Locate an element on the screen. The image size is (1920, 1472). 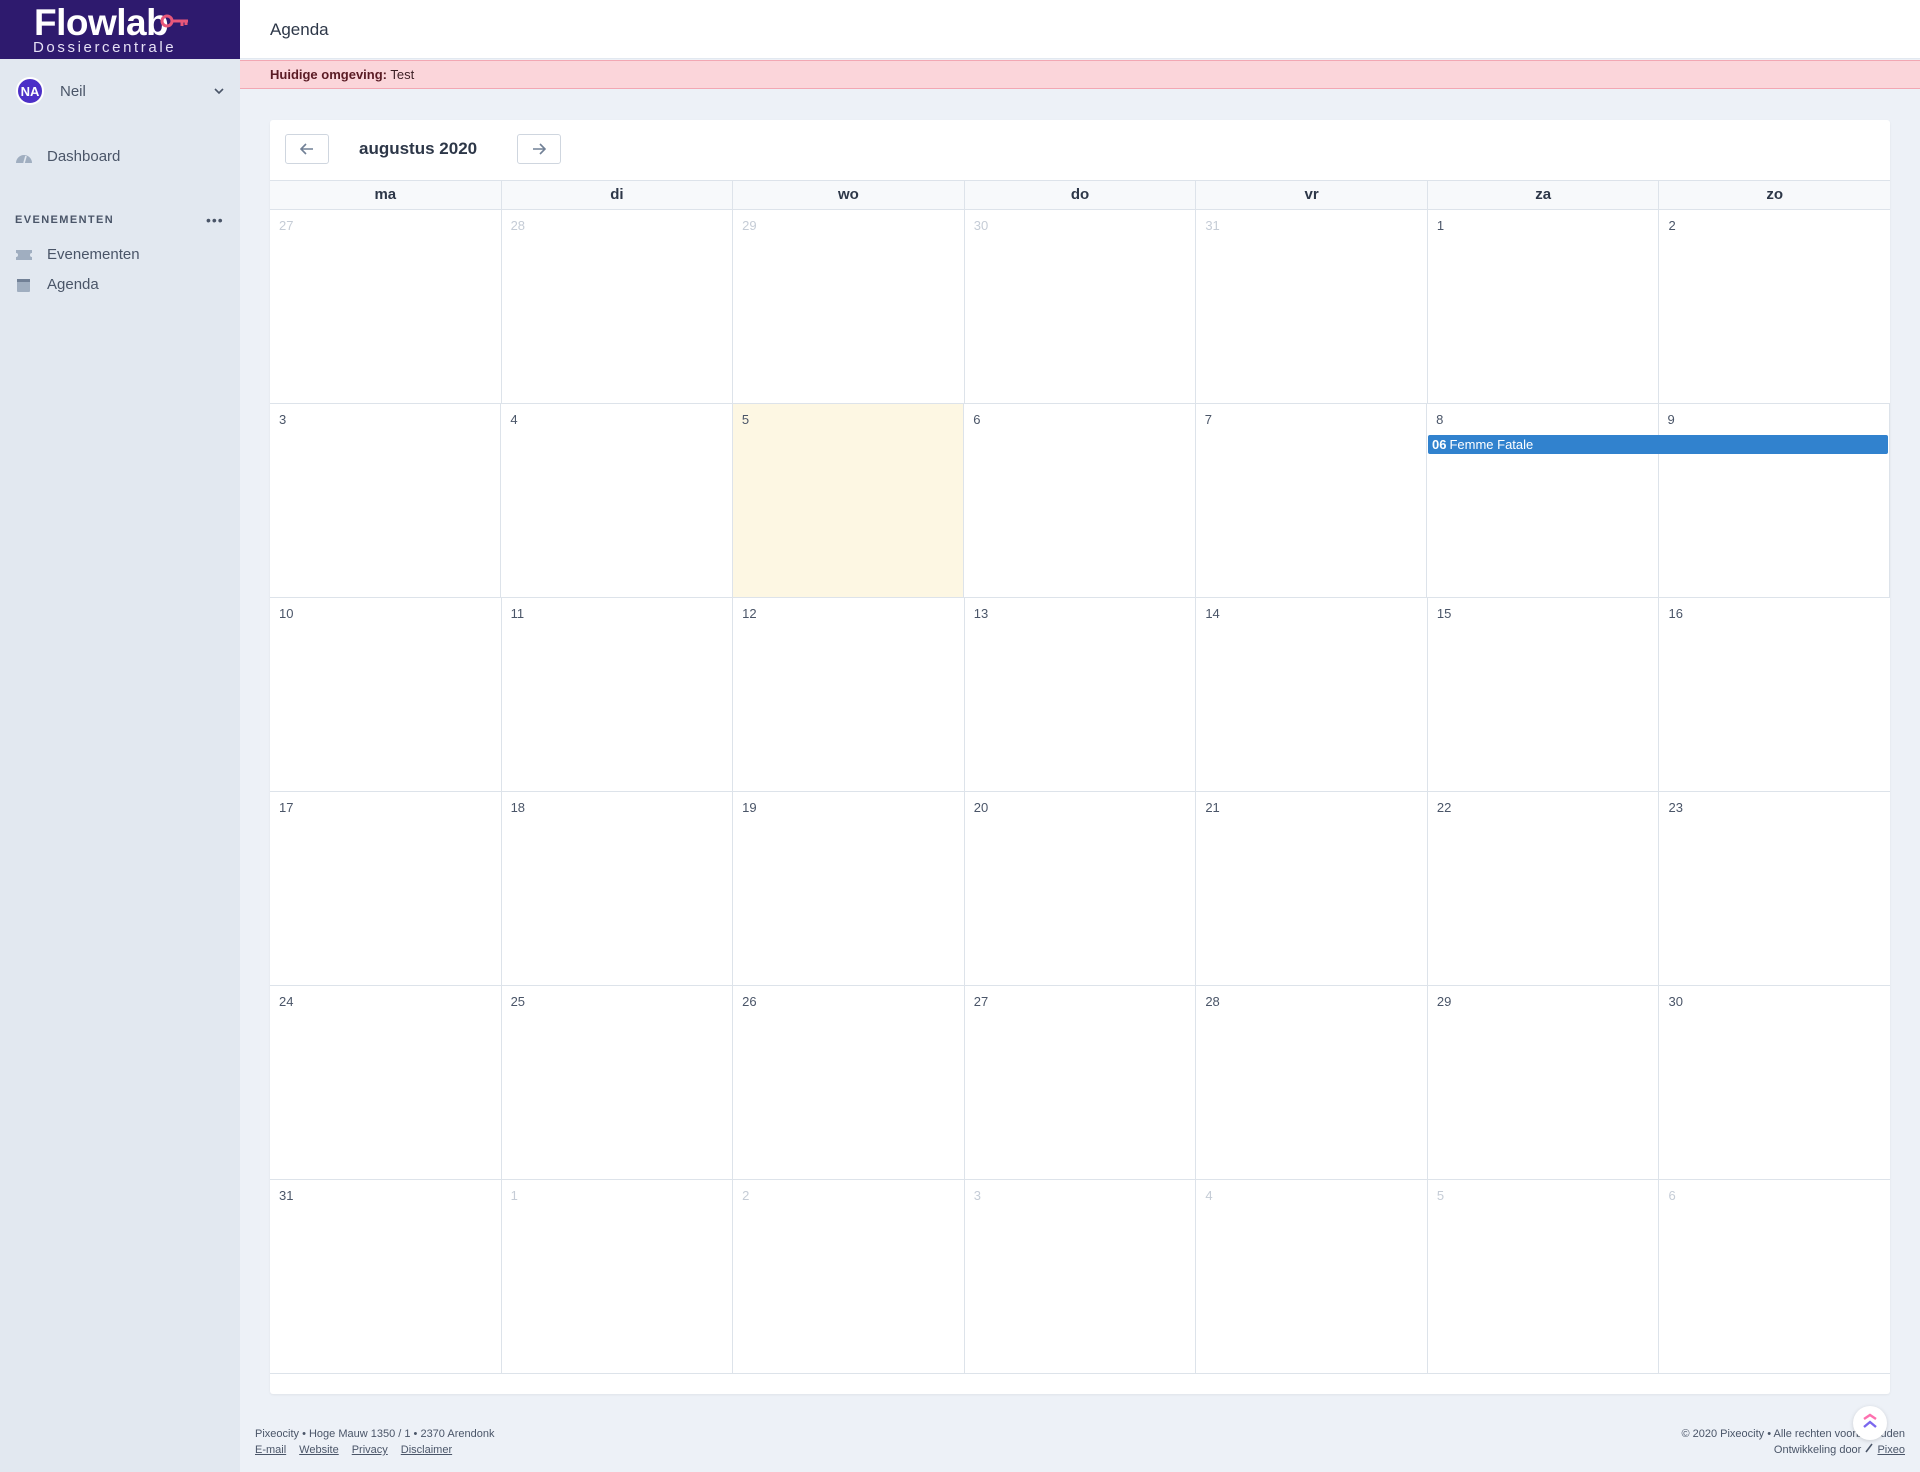
day-cell: 21 is located at coordinates (1312, 888).